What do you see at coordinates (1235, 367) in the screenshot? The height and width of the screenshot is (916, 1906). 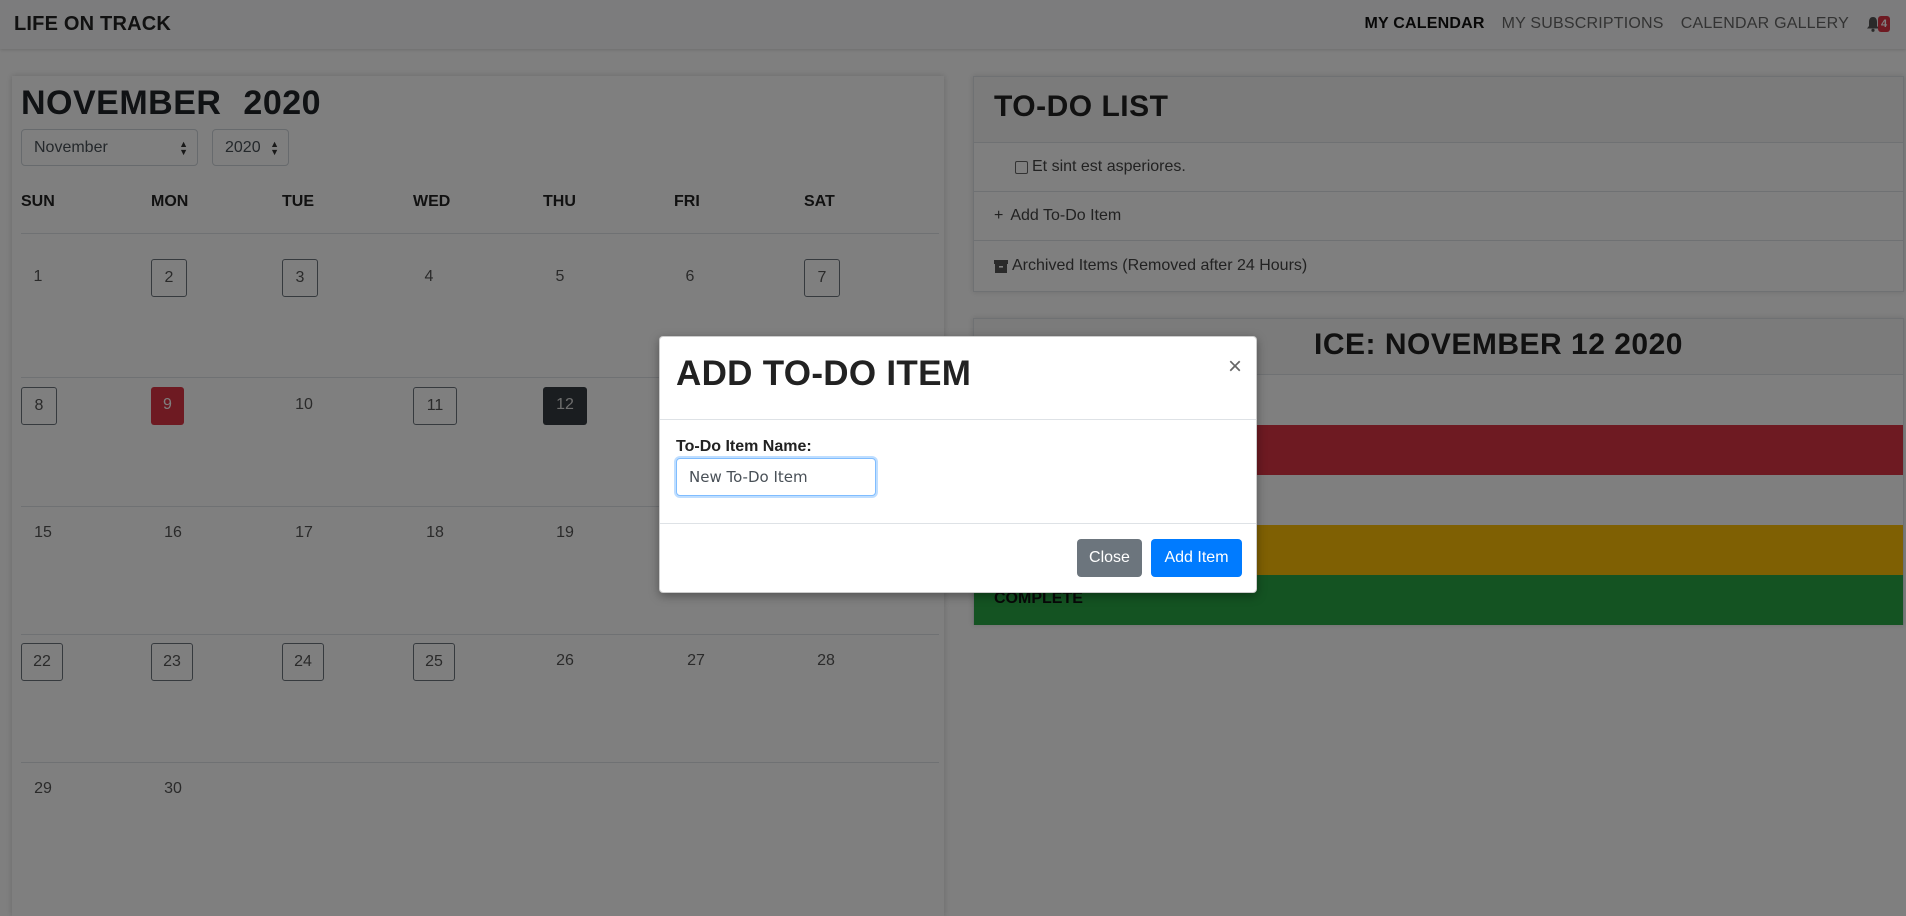 I see `close-icon: ×` at bounding box center [1235, 367].